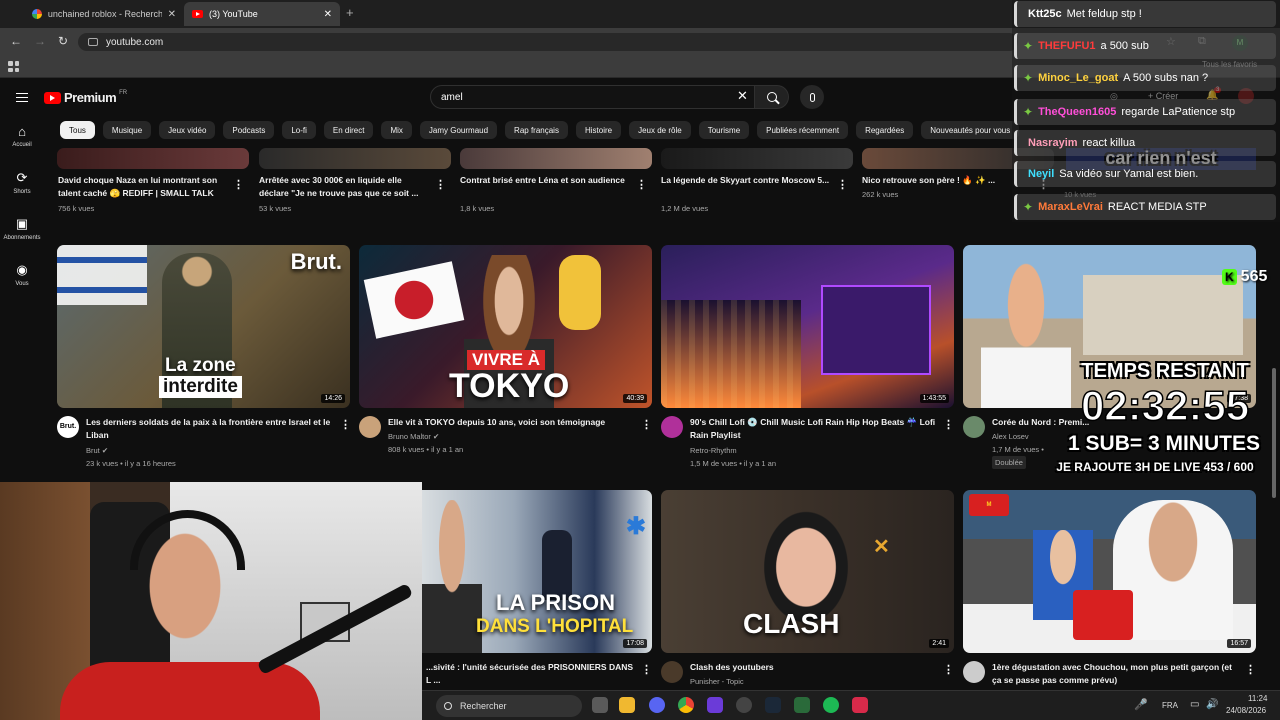 This screenshot has width=1280, height=720. What do you see at coordinates (68, 427) in the screenshot?
I see `channel-avatar: Brut.` at bounding box center [68, 427].